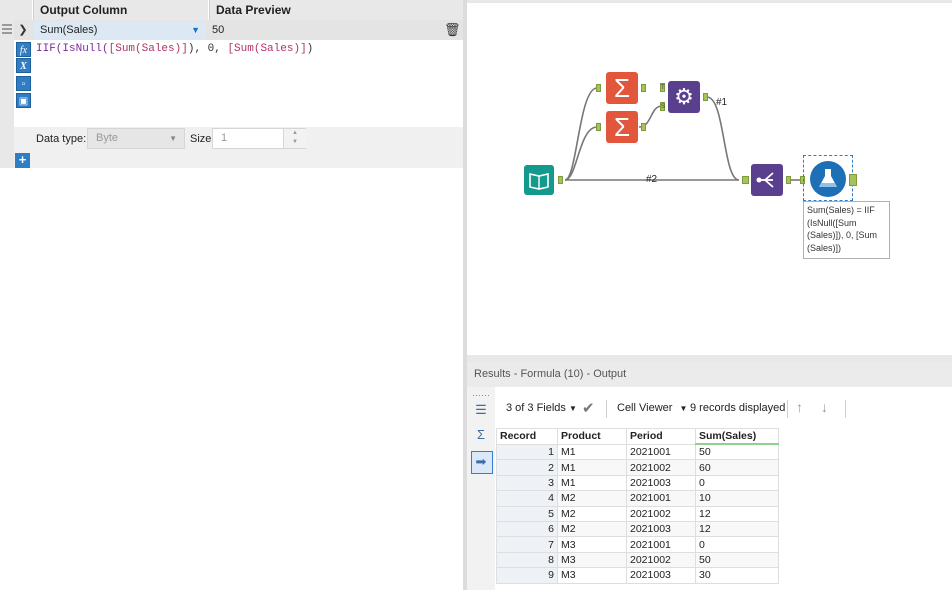  Describe the element at coordinates (23, 100) in the screenshot. I see `save-disk-icon: ▣` at that location.